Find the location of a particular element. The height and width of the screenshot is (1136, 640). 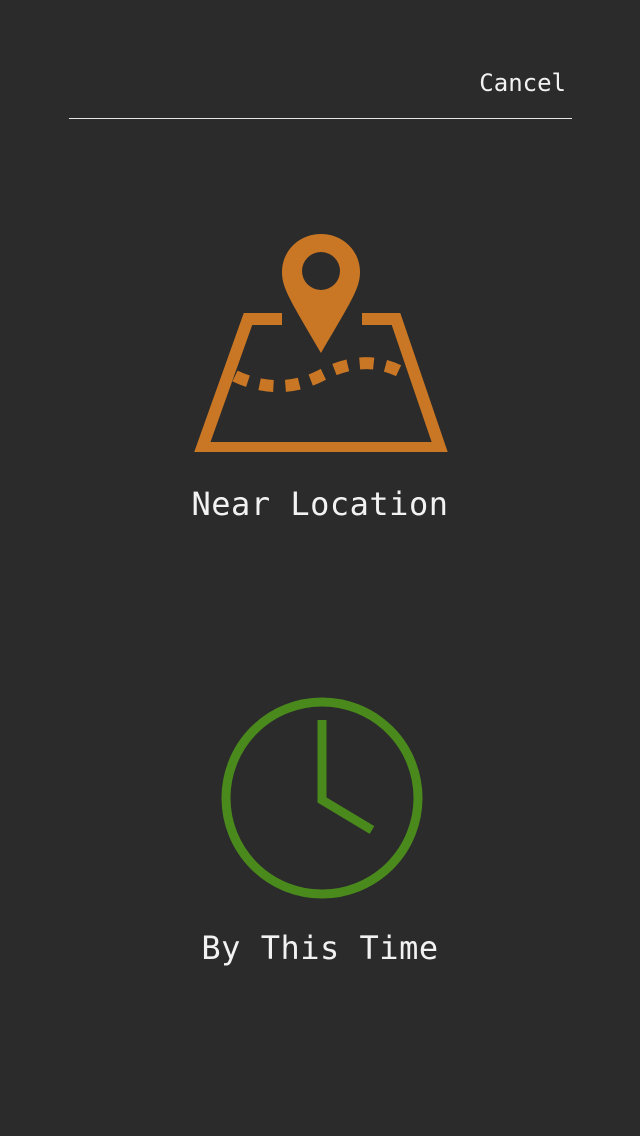

by-this-time-label: By This Time is located at coordinates (320, 948).